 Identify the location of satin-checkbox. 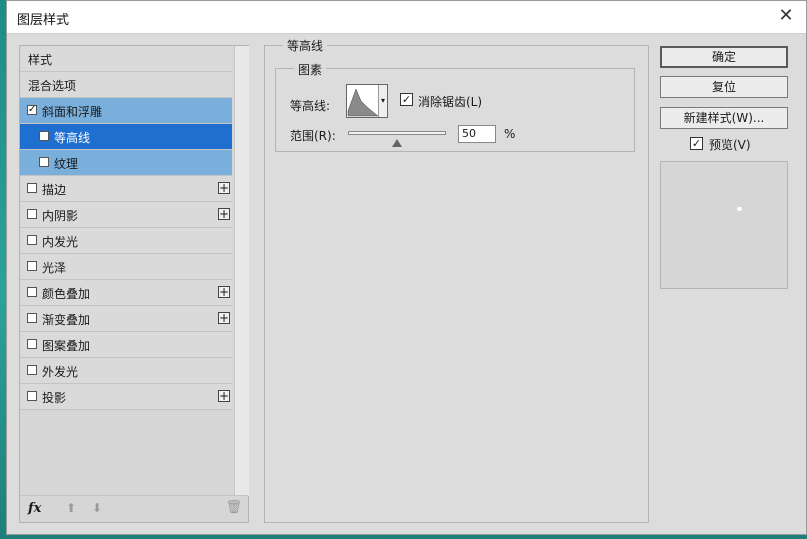
(32, 266).